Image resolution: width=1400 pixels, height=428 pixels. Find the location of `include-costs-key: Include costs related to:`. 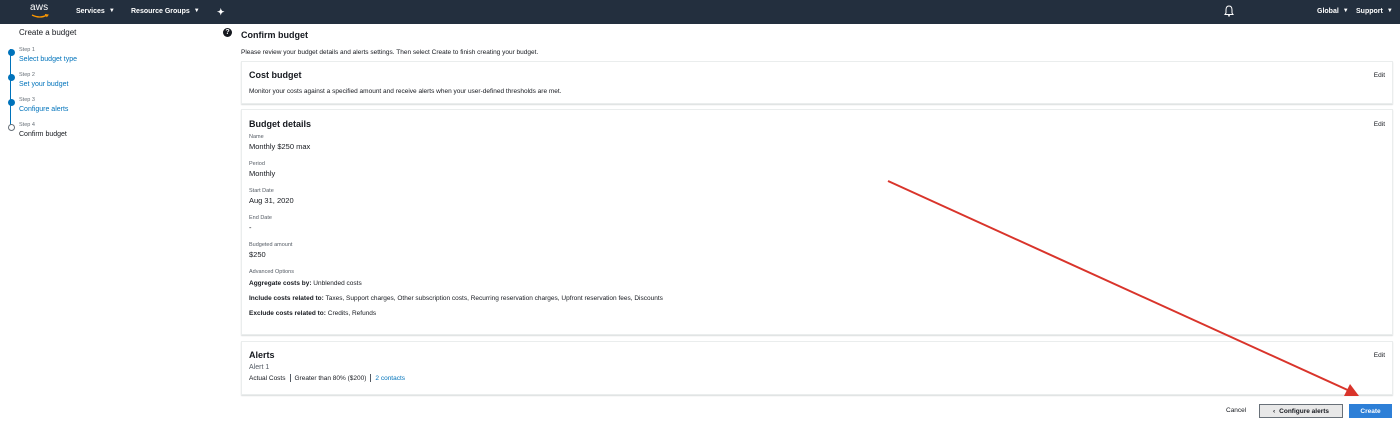

include-costs-key: Include costs related to: is located at coordinates (286, 298).